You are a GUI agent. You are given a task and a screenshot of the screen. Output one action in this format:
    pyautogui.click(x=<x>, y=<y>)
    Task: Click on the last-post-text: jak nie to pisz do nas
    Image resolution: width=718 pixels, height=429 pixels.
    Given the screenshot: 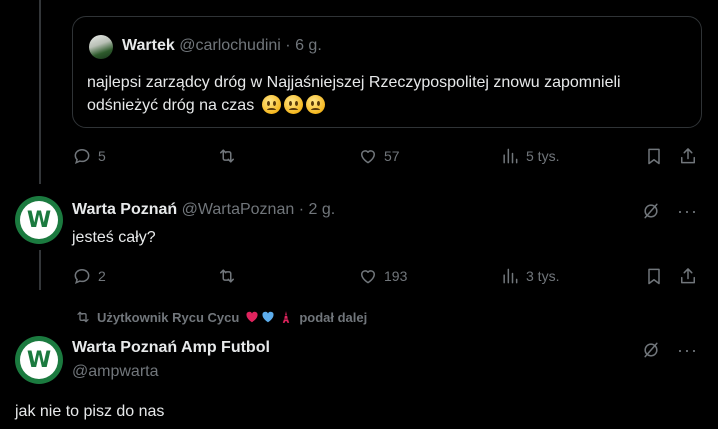 What is the action you would take?
    pyautogui.click(x=90, y=411)
    